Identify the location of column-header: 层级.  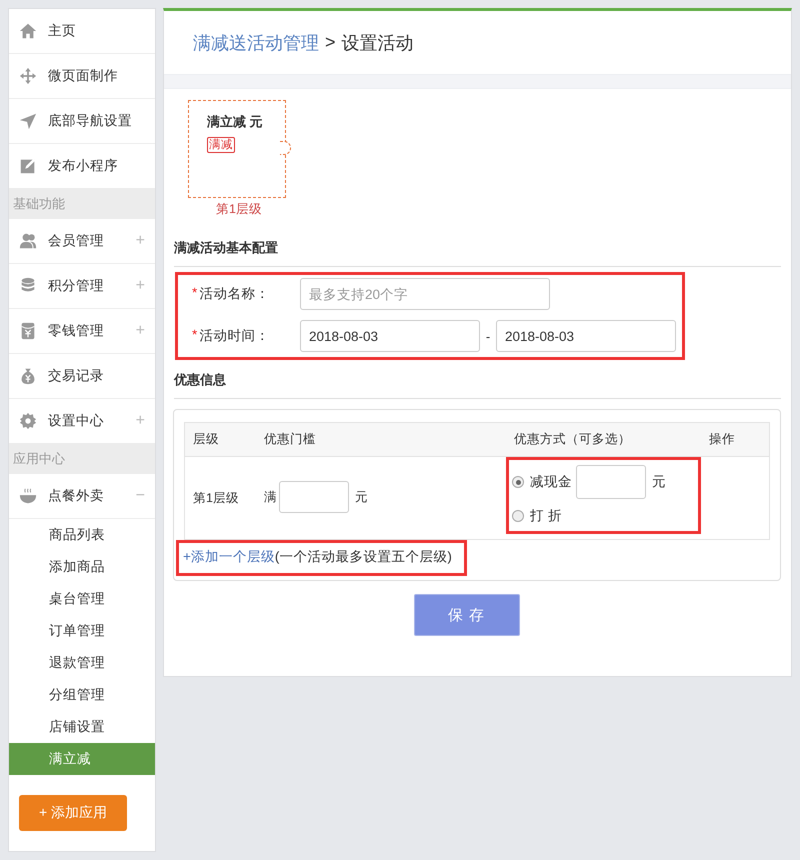
(206, 439).